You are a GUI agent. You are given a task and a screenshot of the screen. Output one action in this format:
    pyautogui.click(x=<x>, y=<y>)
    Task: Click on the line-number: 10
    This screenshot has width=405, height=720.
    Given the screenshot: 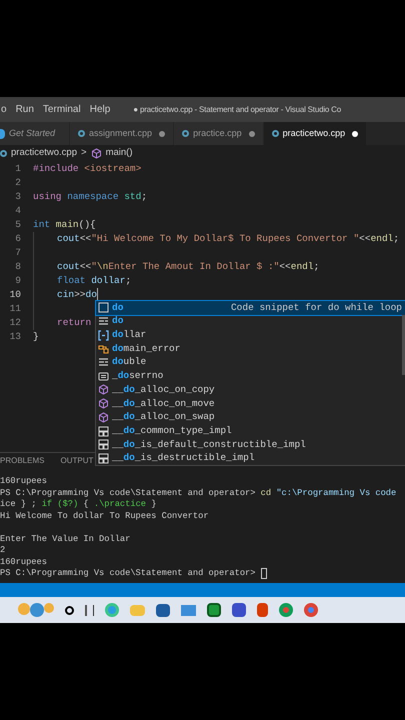 What is the action you would take?
    pyautogui.click(x=15, y=295)
    